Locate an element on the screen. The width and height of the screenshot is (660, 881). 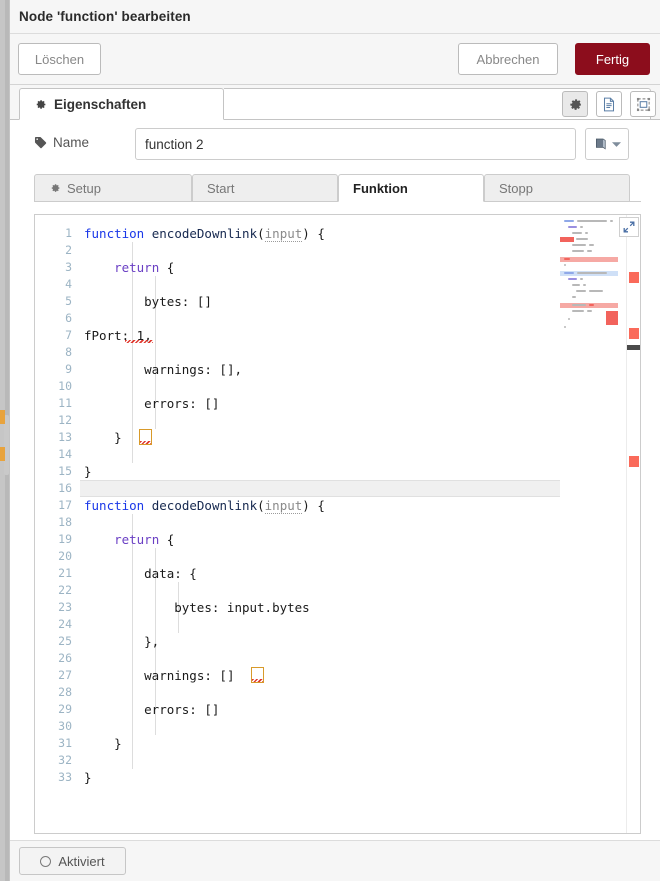
gear-icon-button is located at coordinates (575, 104).